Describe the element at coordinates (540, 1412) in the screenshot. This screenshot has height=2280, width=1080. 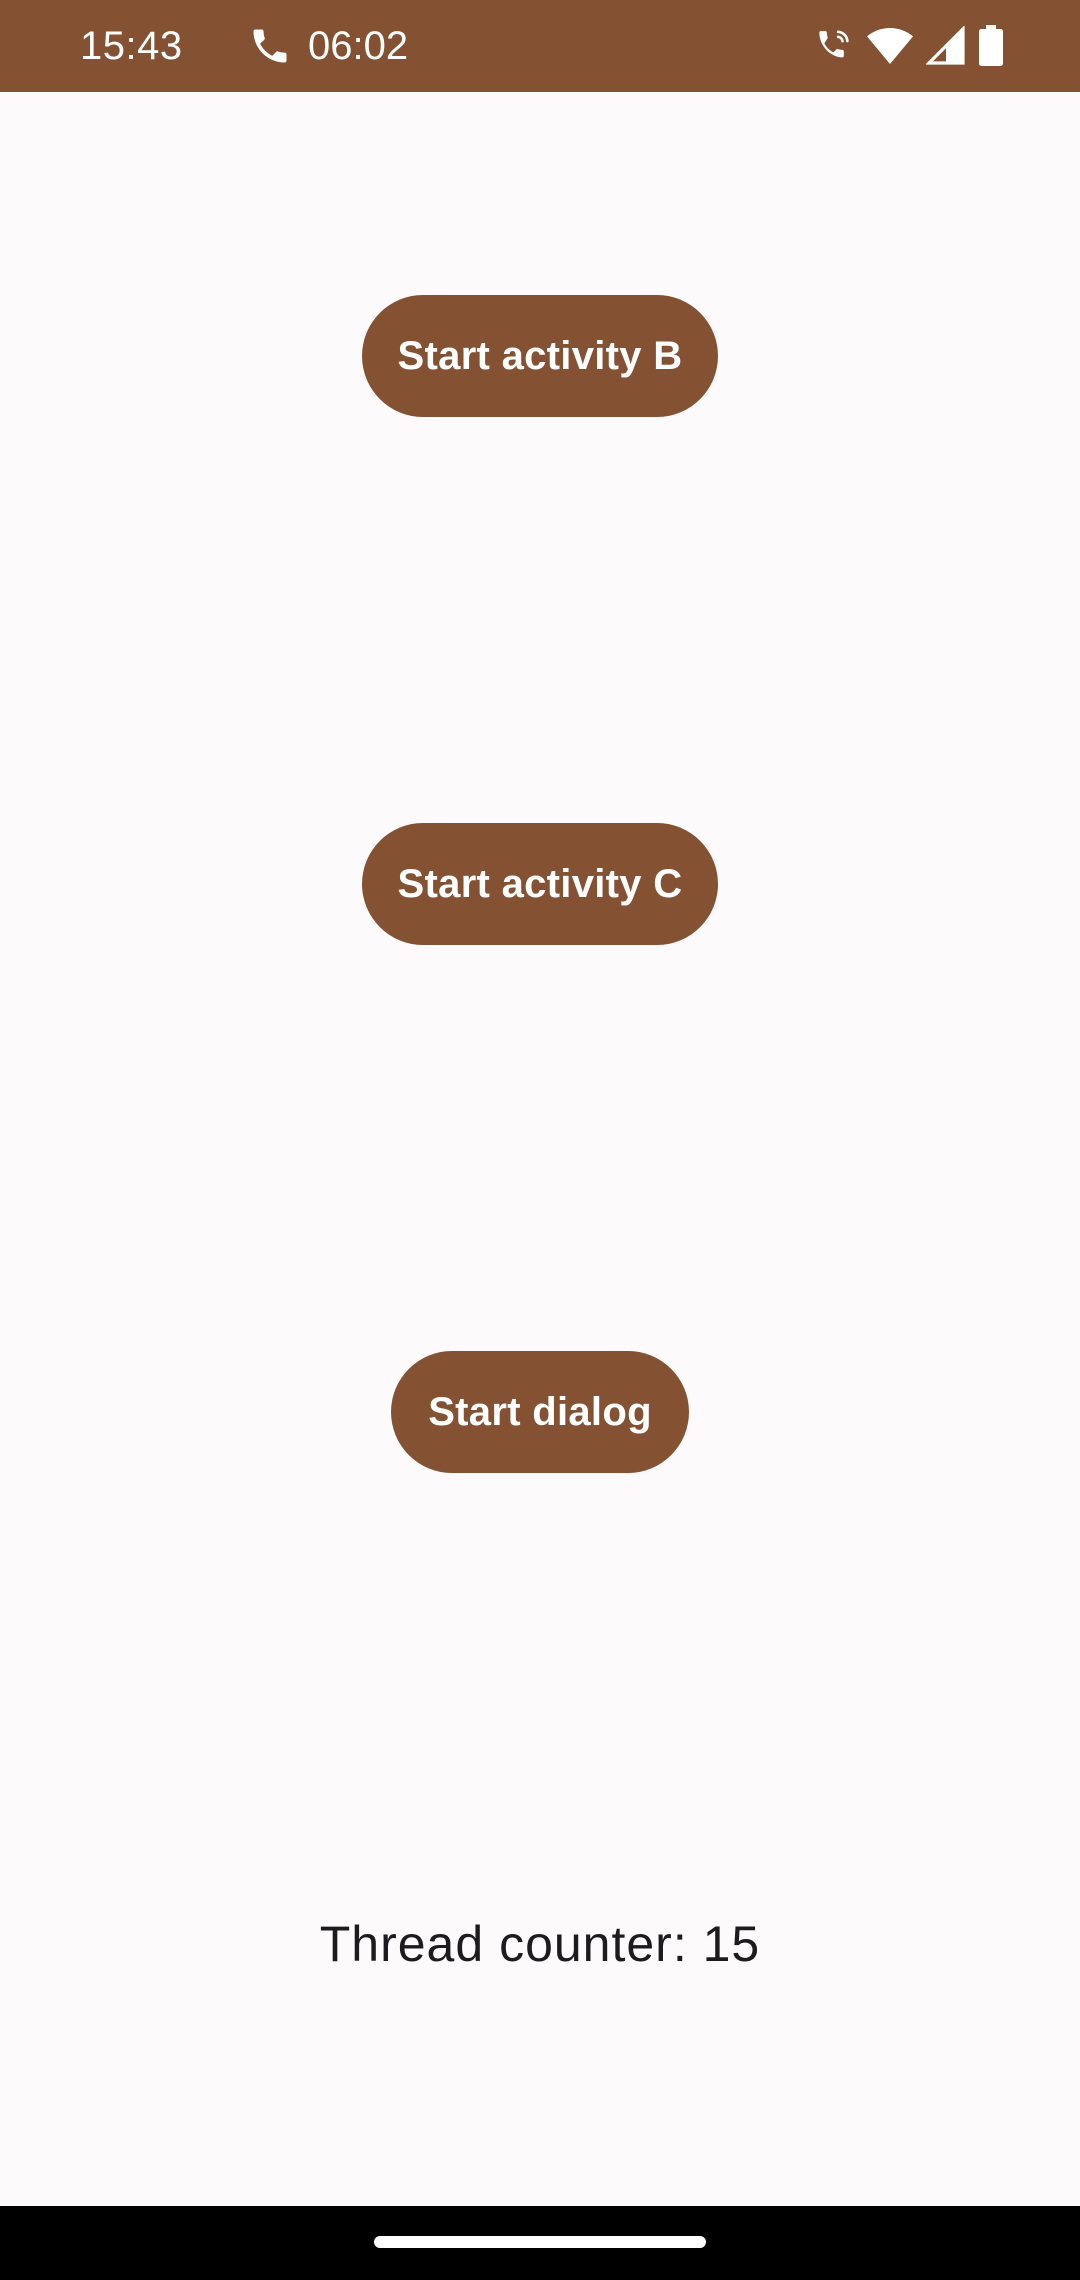
I see `start-dialog-button: Start dialog` at that location.